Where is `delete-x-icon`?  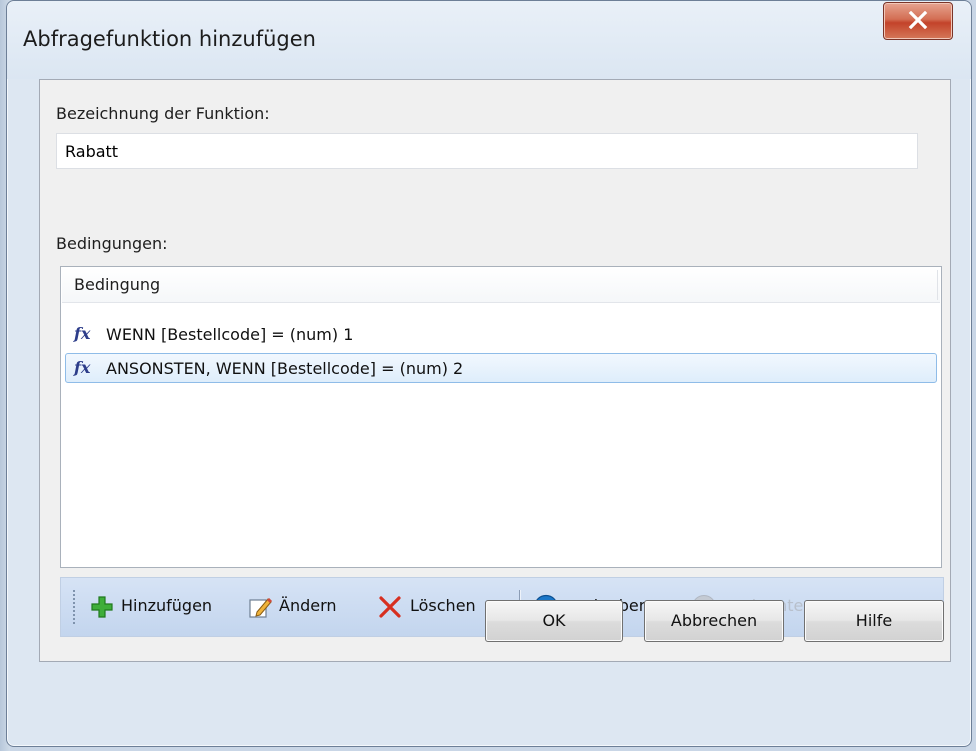
delete-x-icon is located at coordinates (390, 607).